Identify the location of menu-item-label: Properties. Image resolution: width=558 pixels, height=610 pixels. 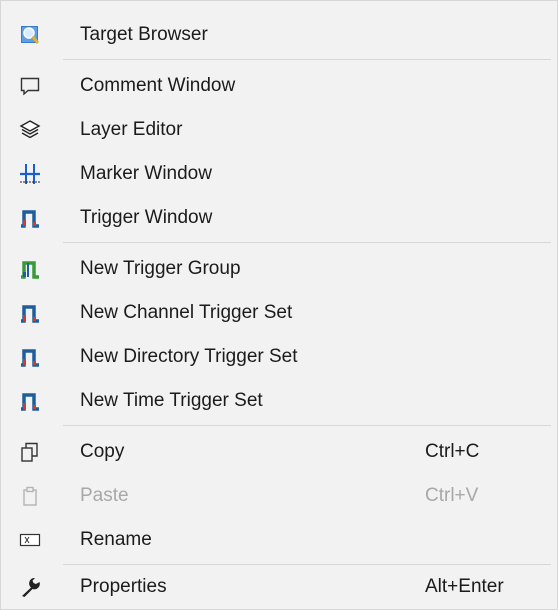
(123, 586).